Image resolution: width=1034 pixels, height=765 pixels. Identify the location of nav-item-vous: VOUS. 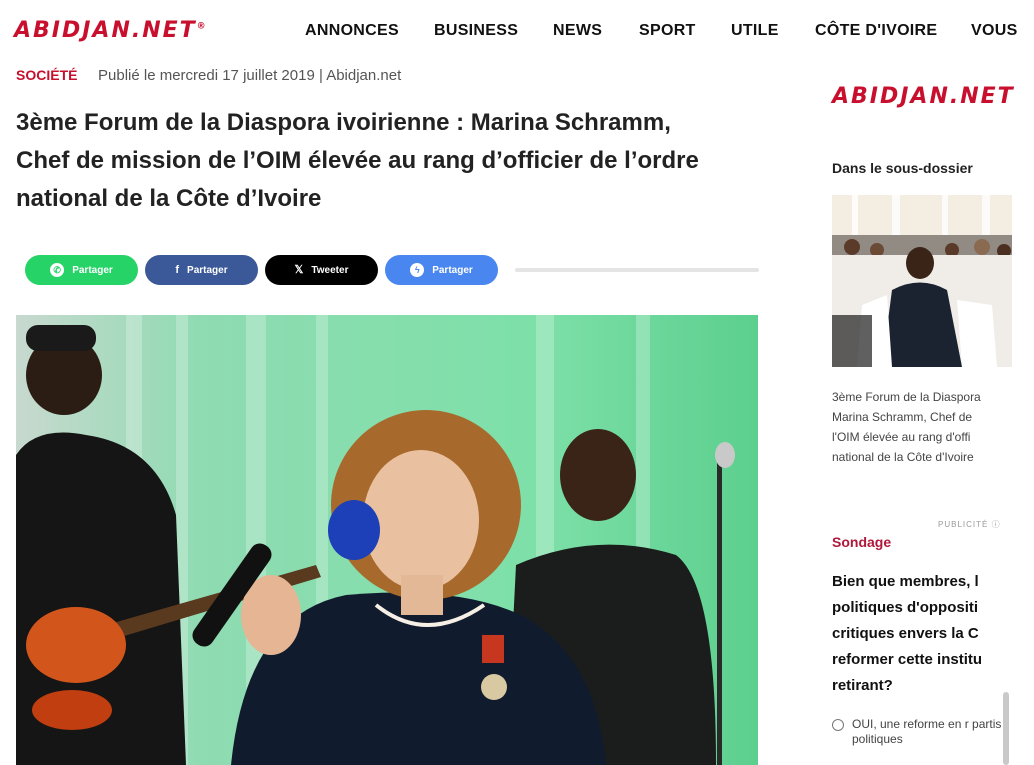
(994, 31).